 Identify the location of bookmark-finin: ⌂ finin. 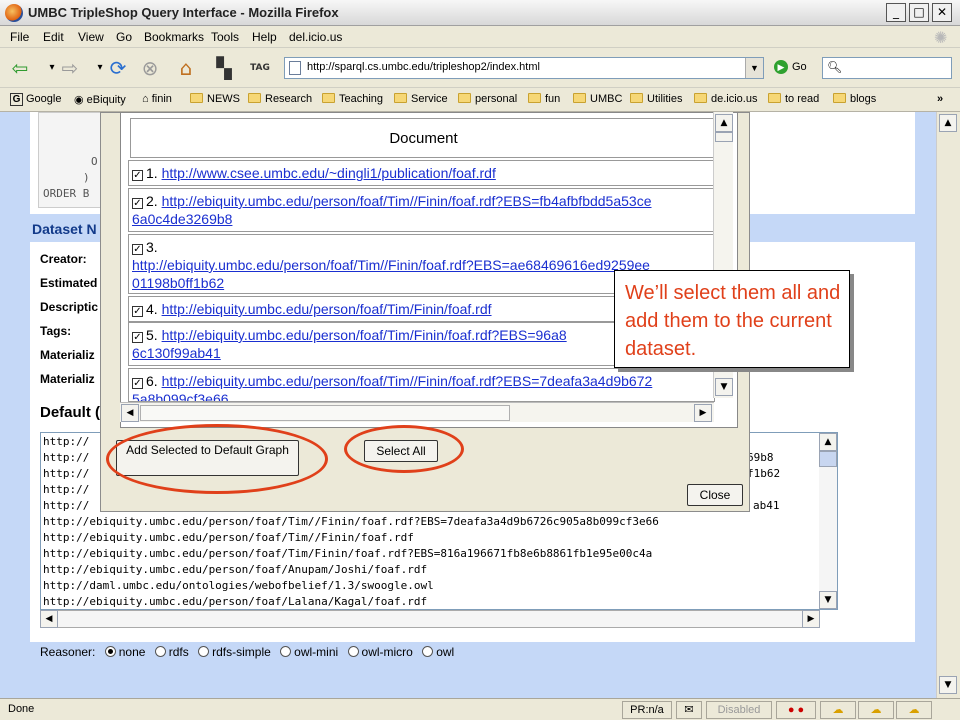
(157, 99).